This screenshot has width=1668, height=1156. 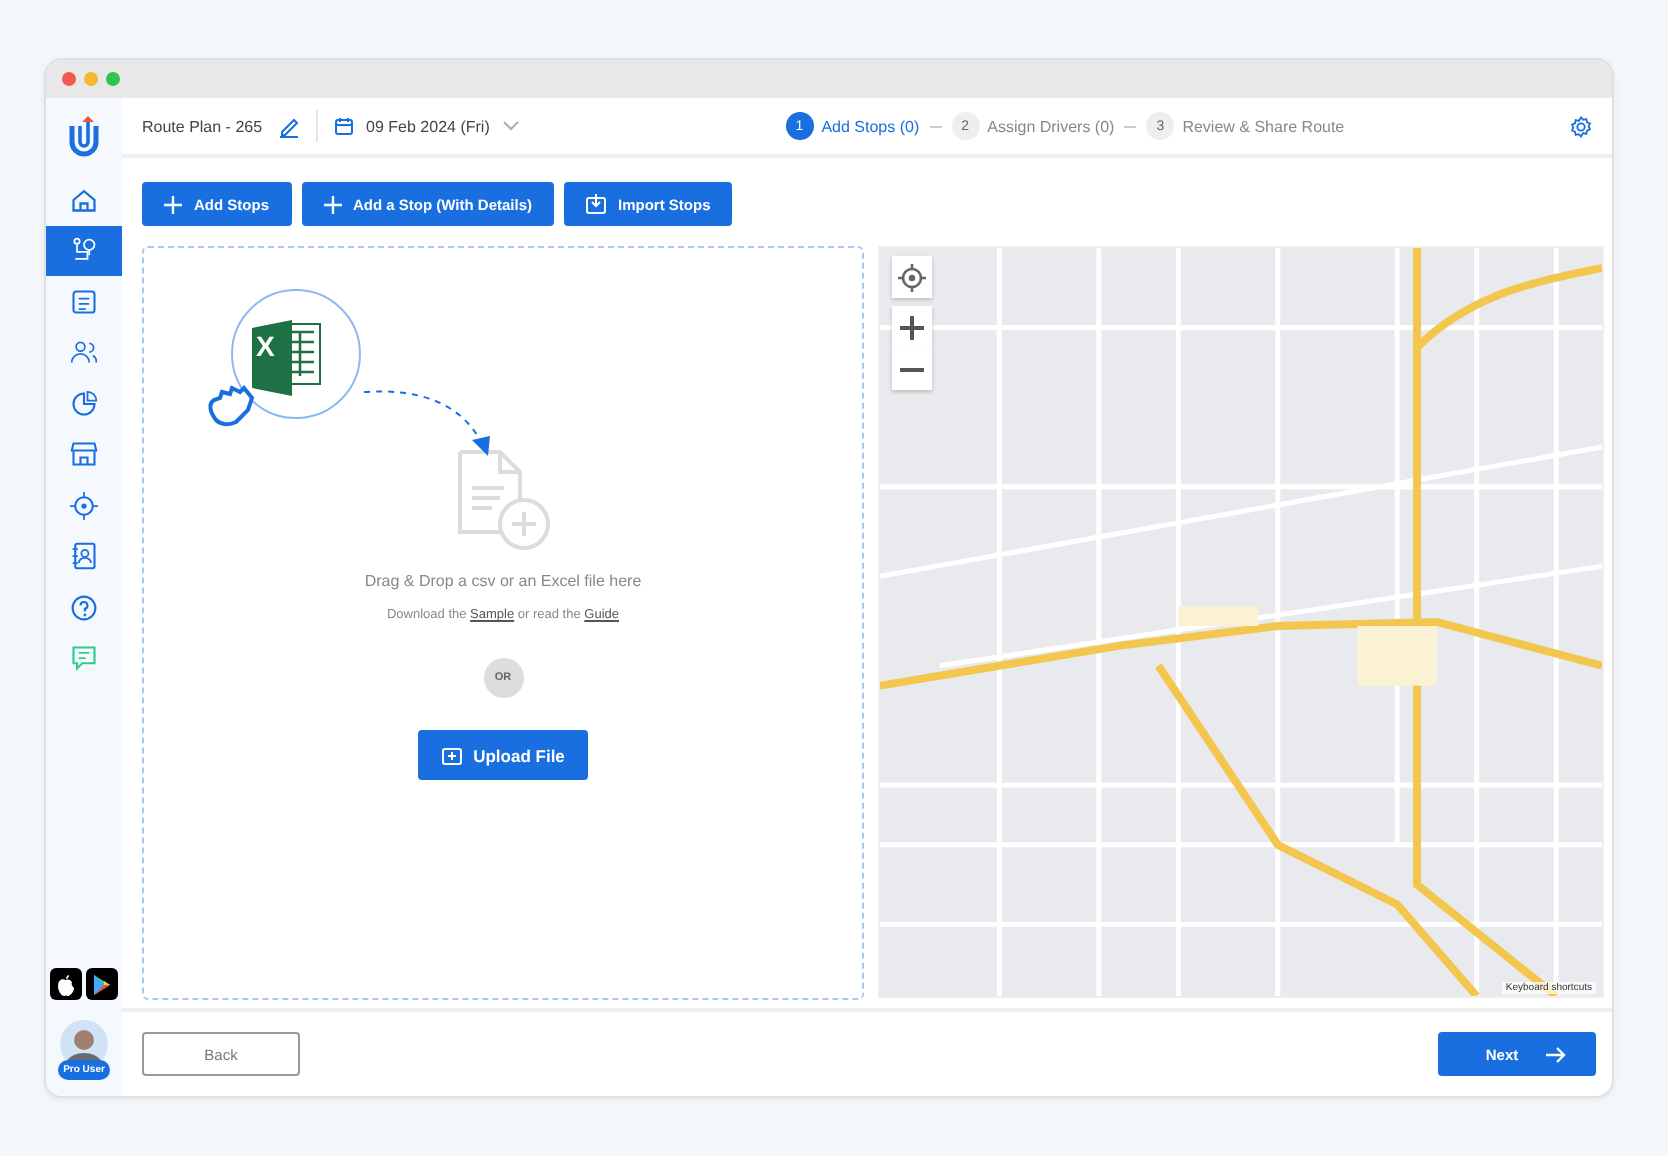 I want to click on upload-file-button: Upload File, so click(x=503, y=755).